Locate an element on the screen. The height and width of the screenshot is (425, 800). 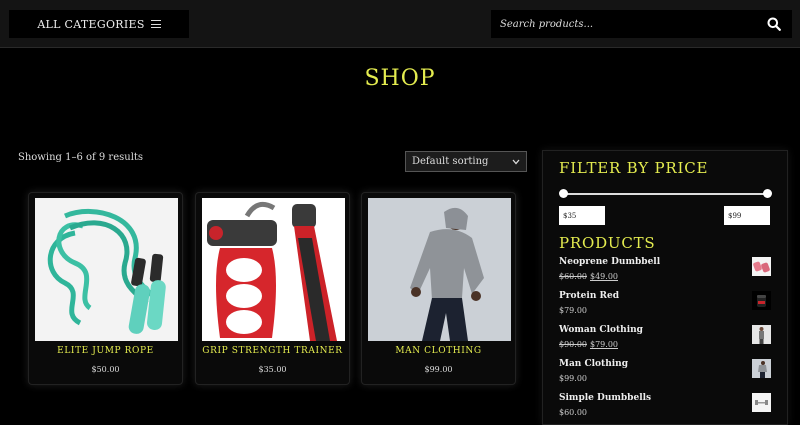
max-price-input is located at coordinates (747, 215).